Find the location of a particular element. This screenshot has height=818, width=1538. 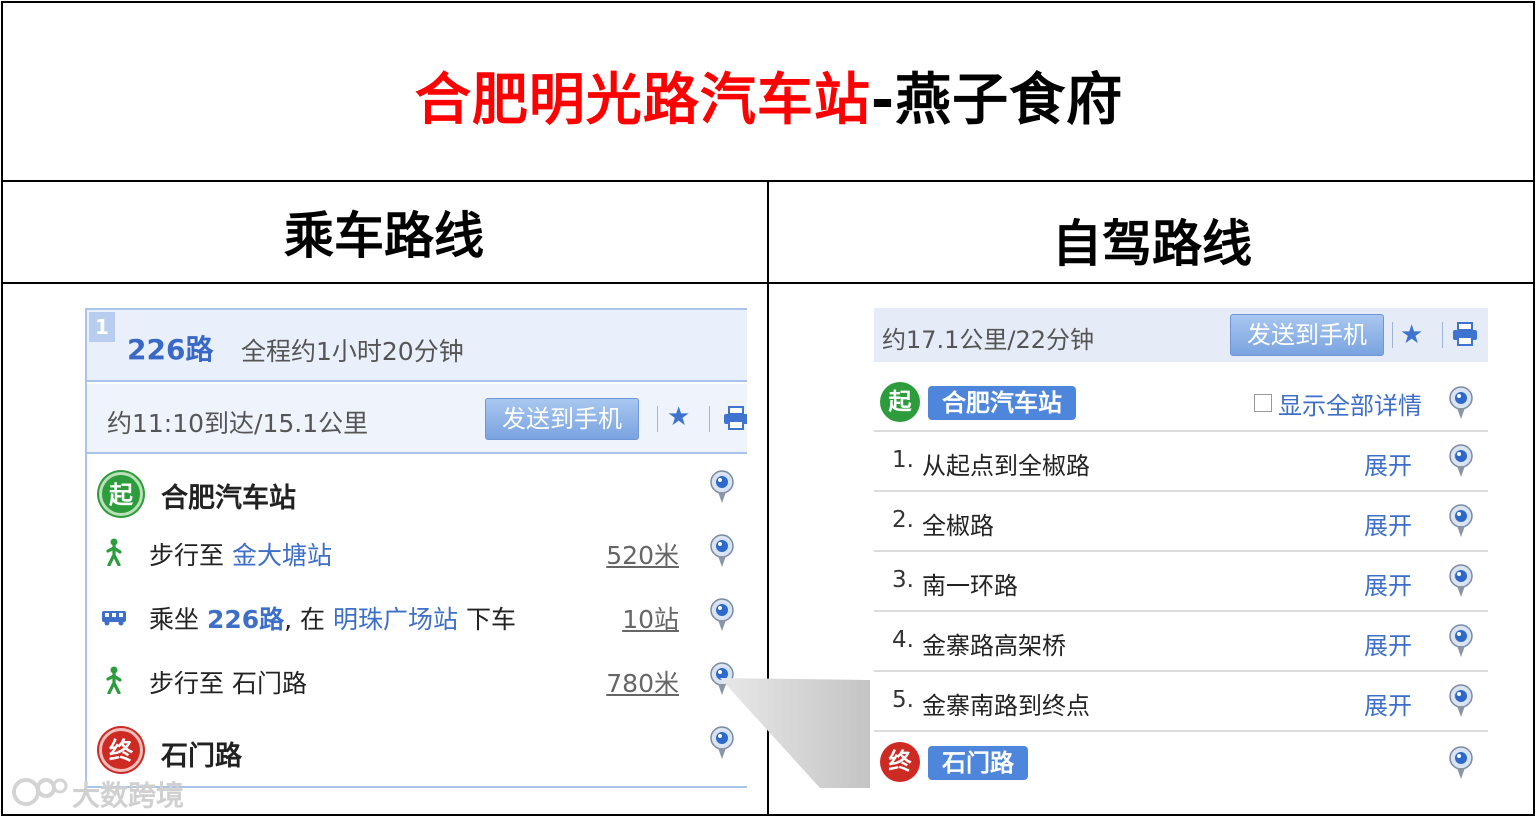

transit-step-row: 乘坐 226路, 在 明珠广场站 下车 10站 is located at coordinates (417, 616).